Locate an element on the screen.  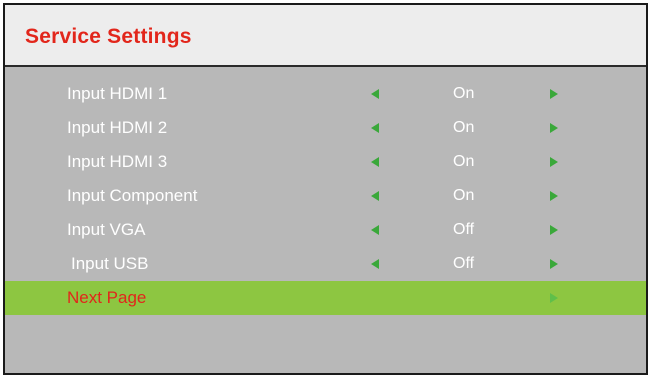
menu-item-label: Next Page is located at coordinates (107, 297).